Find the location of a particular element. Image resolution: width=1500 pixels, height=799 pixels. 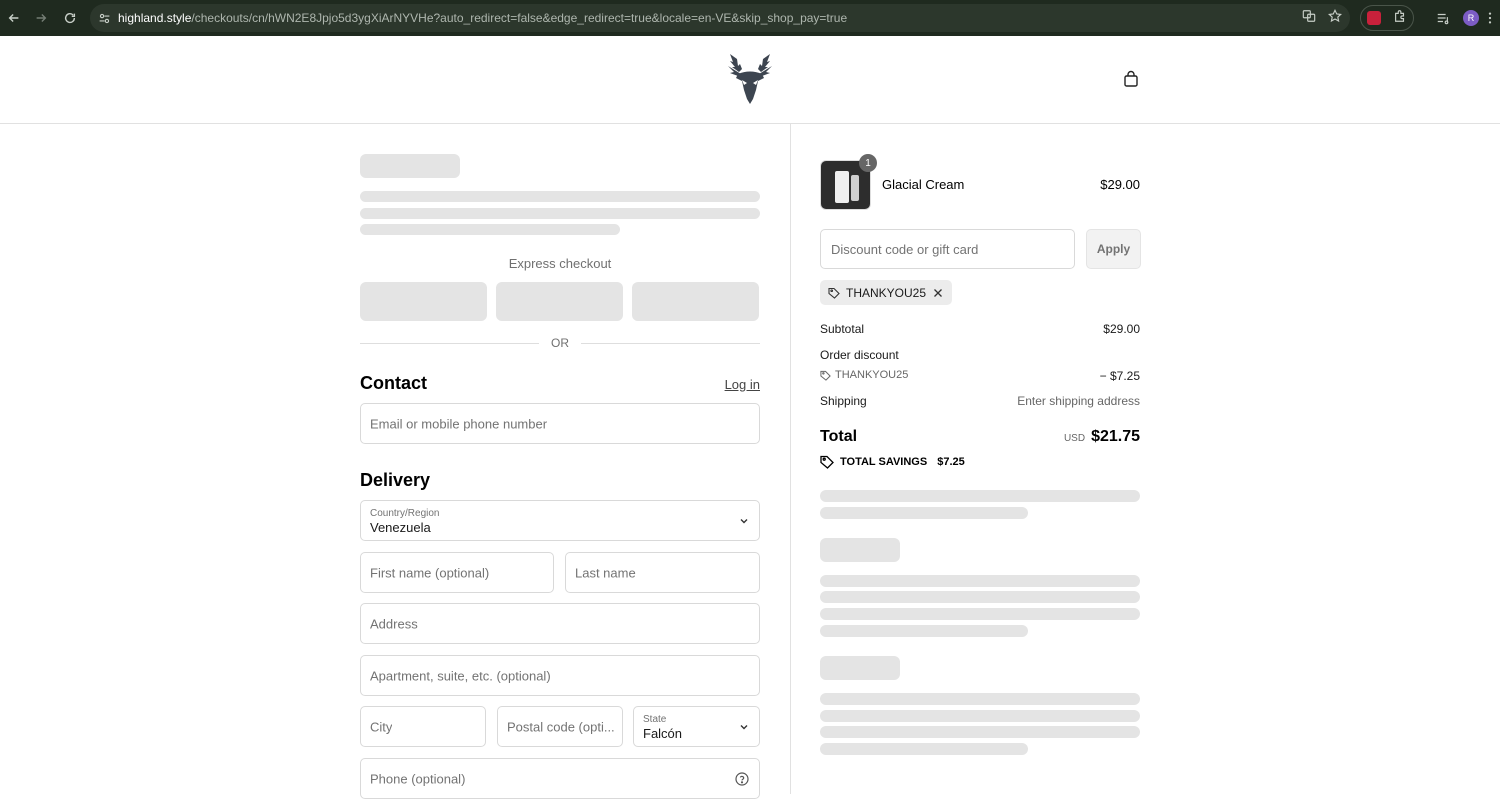

country-label: Country/Region is located at coordinates (405, 513).